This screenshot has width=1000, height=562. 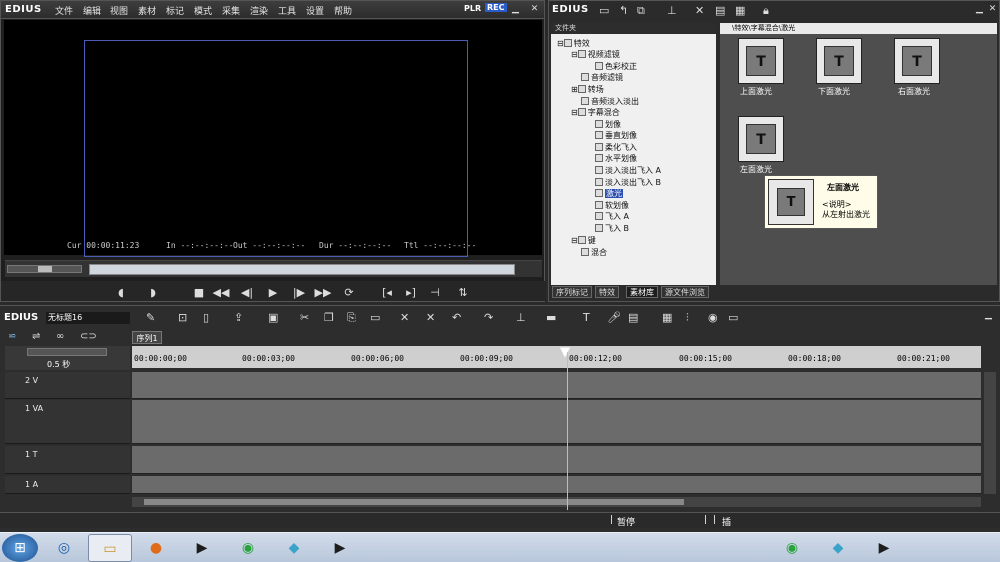 What do you see at coordinates (884, 548) in the screenshot?
I see `tray-edius-icon: ▶` at bounding box center [884, 548].